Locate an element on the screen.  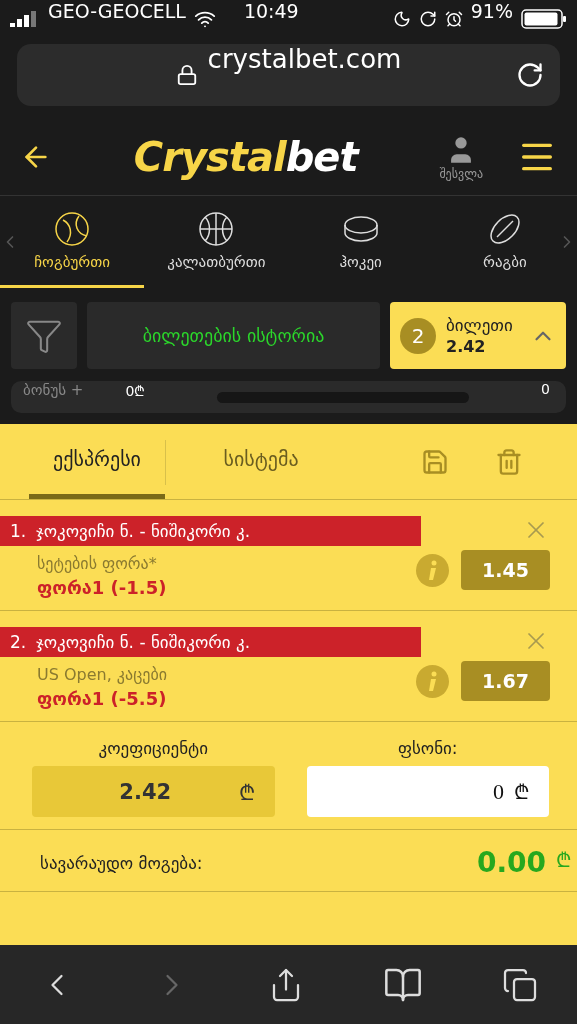
ticket-count: 2 is located at coordinates (418, 335).